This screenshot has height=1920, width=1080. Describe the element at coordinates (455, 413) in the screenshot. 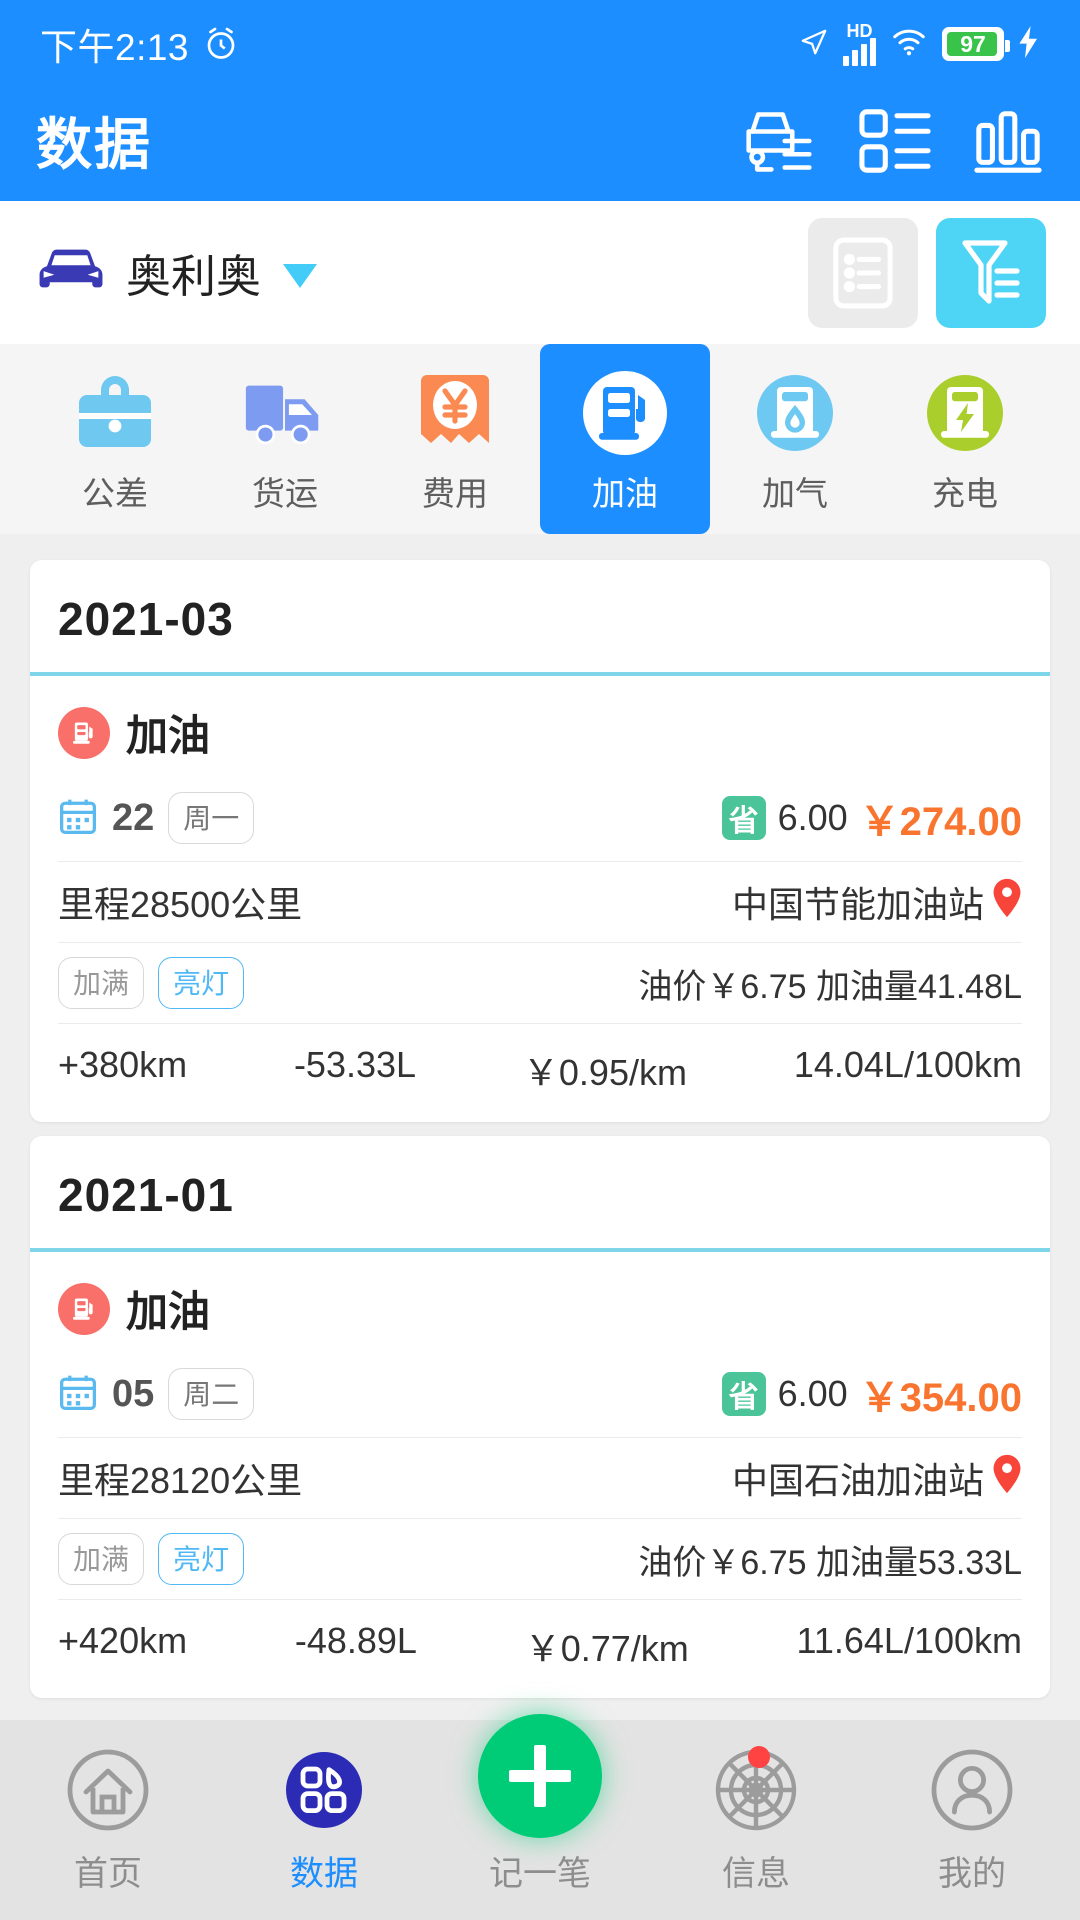

I see `receipt-yuan-icon` at that location.